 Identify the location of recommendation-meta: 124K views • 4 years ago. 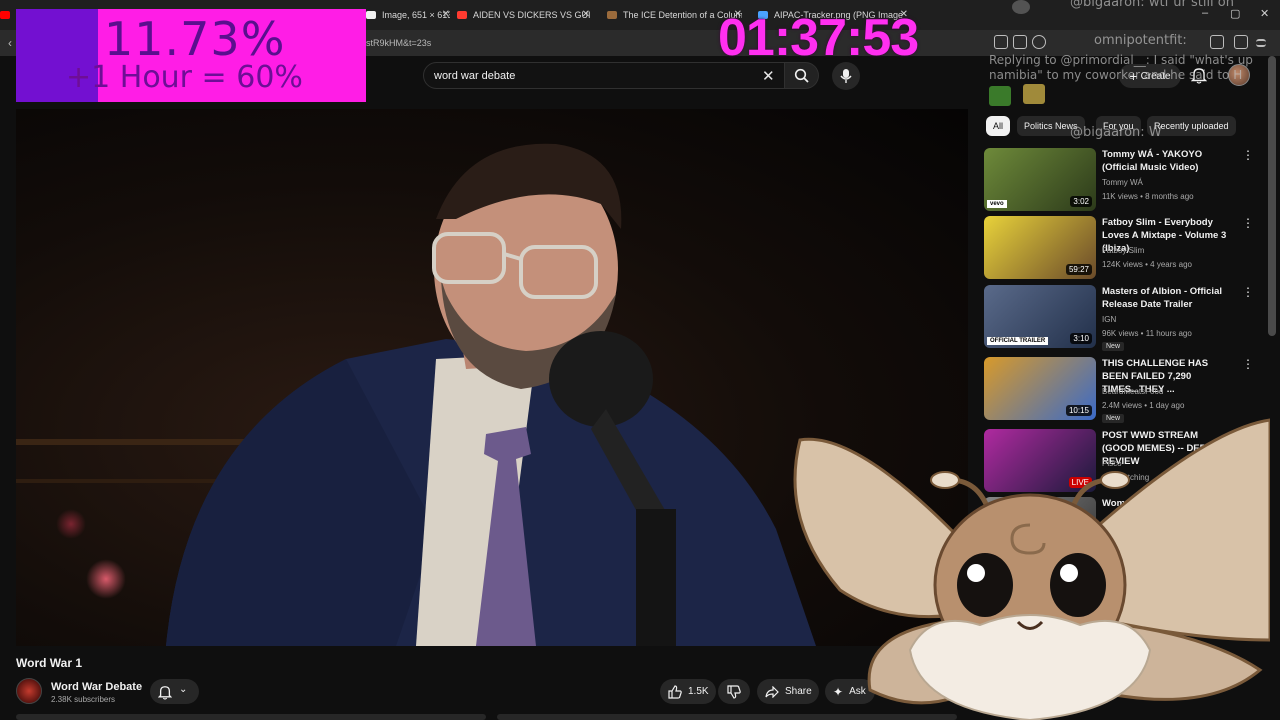
(1147, 264).